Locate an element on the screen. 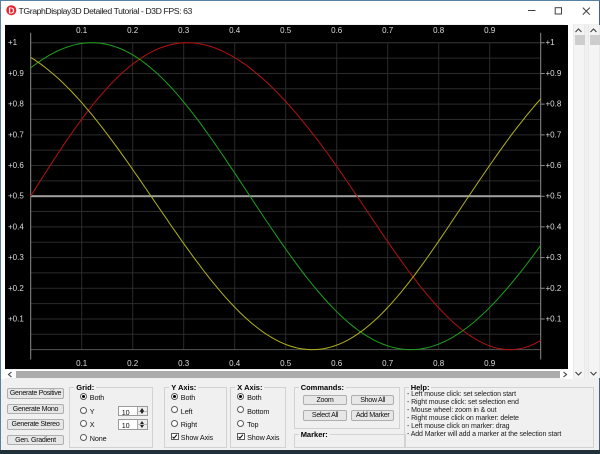  svg-text: D is located at coordinates (12, 10).